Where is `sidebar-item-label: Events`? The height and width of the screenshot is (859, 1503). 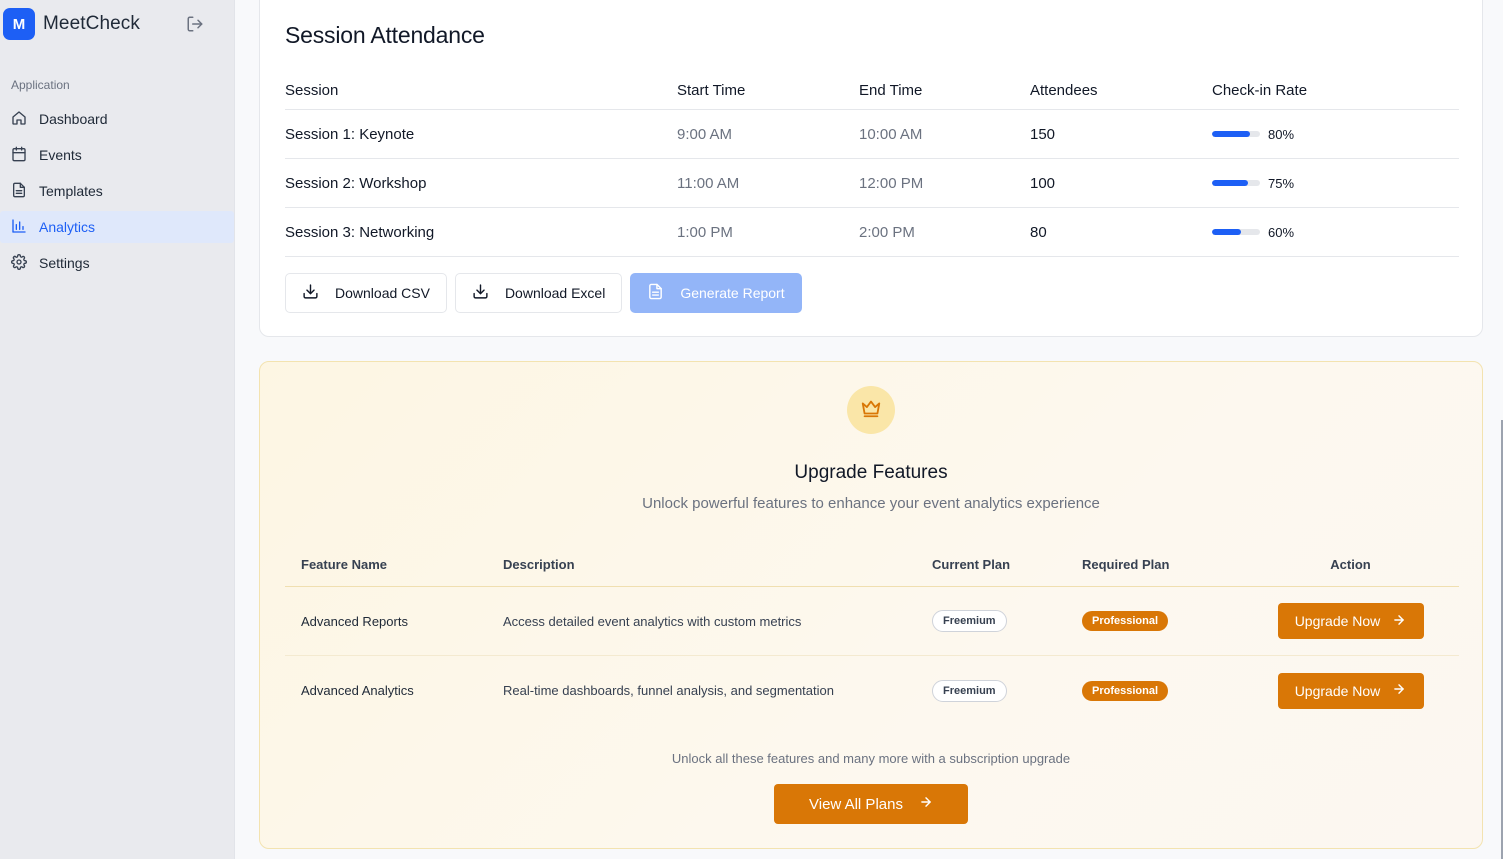
sidebar-item-label: Events is located at coordinates (60, 155).